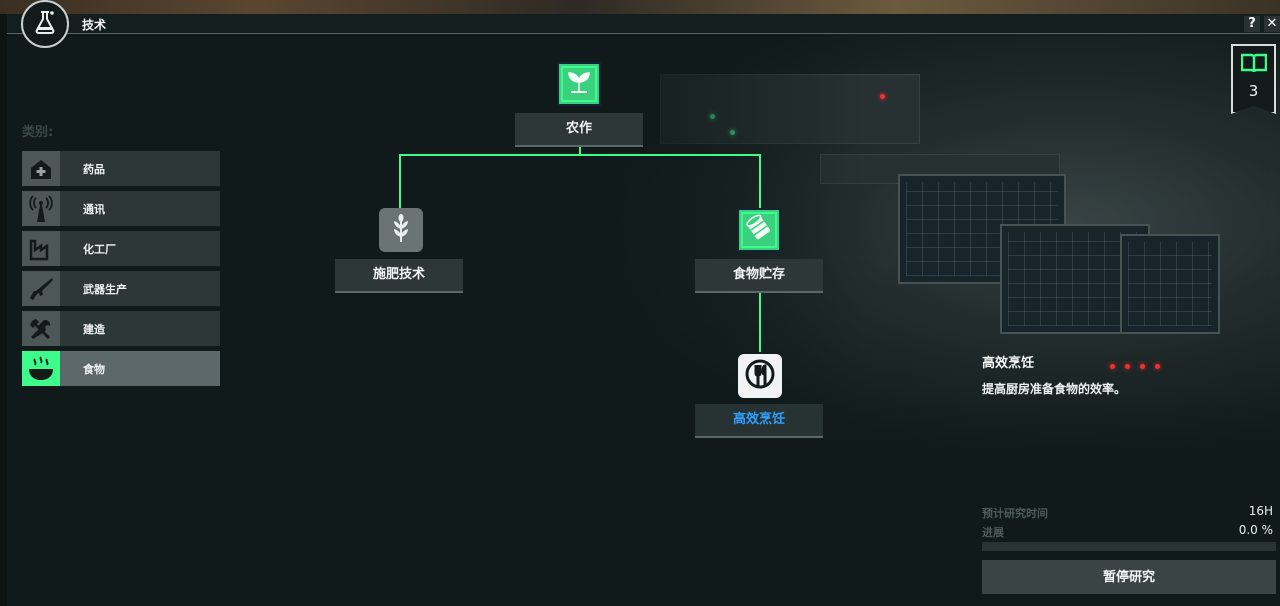  I want to click on category-label: 化工厂, so click(99, 249).